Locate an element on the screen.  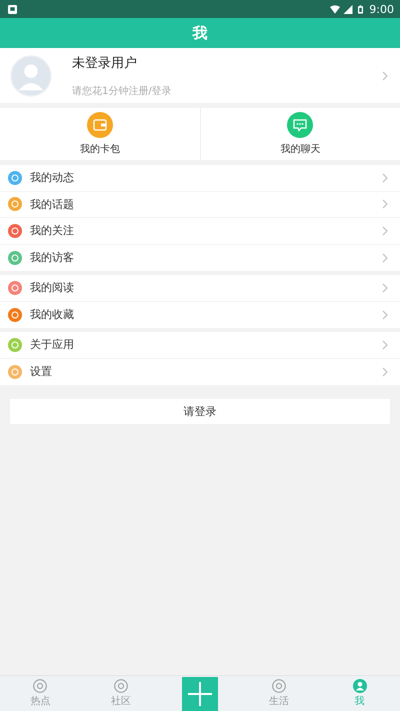
user-name: 未登录用户 is located at coordinates (105, 63).